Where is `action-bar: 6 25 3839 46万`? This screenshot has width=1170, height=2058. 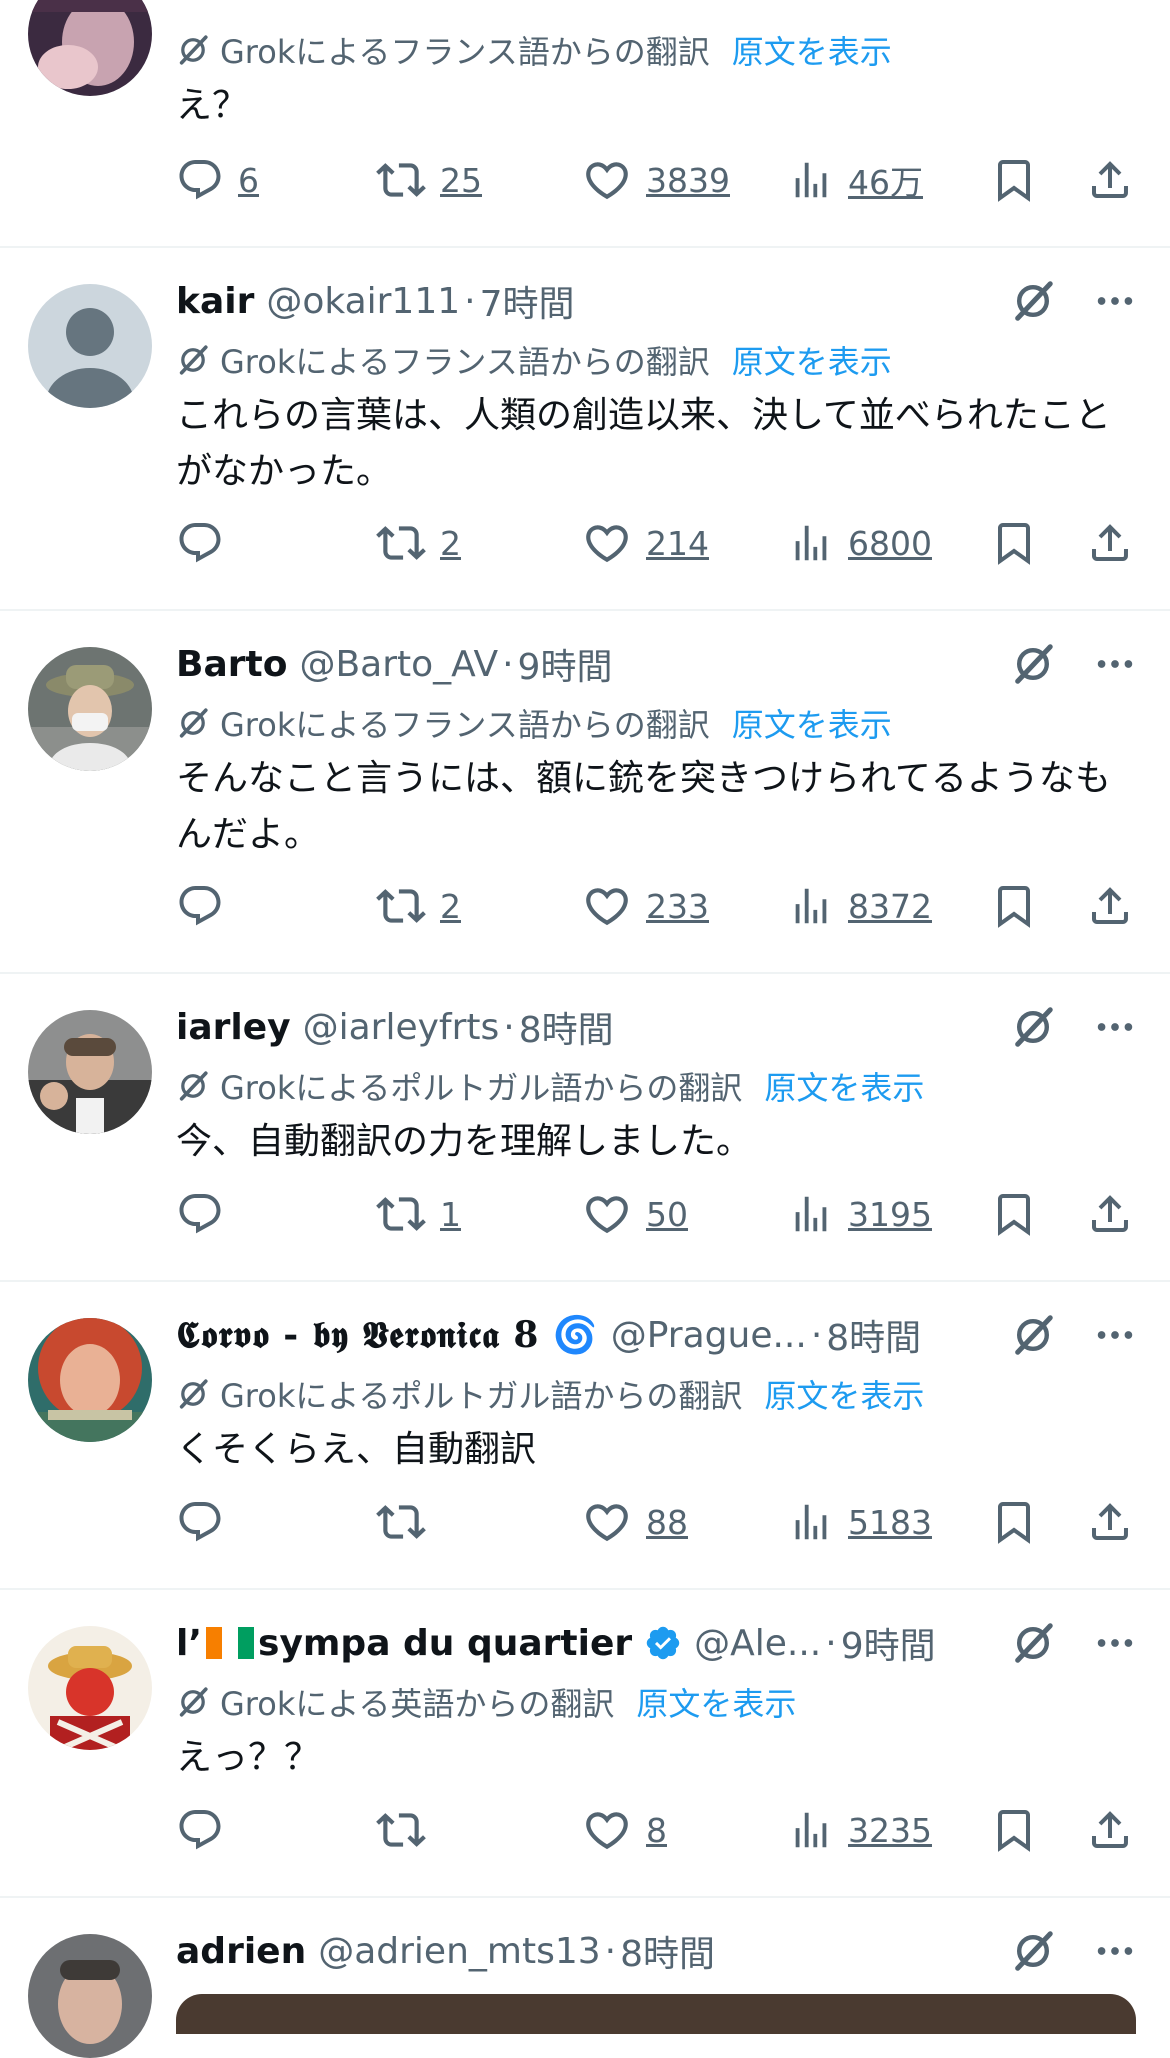
action-bar: 6 25 3839 46万 is located at coordinates (661, 180).